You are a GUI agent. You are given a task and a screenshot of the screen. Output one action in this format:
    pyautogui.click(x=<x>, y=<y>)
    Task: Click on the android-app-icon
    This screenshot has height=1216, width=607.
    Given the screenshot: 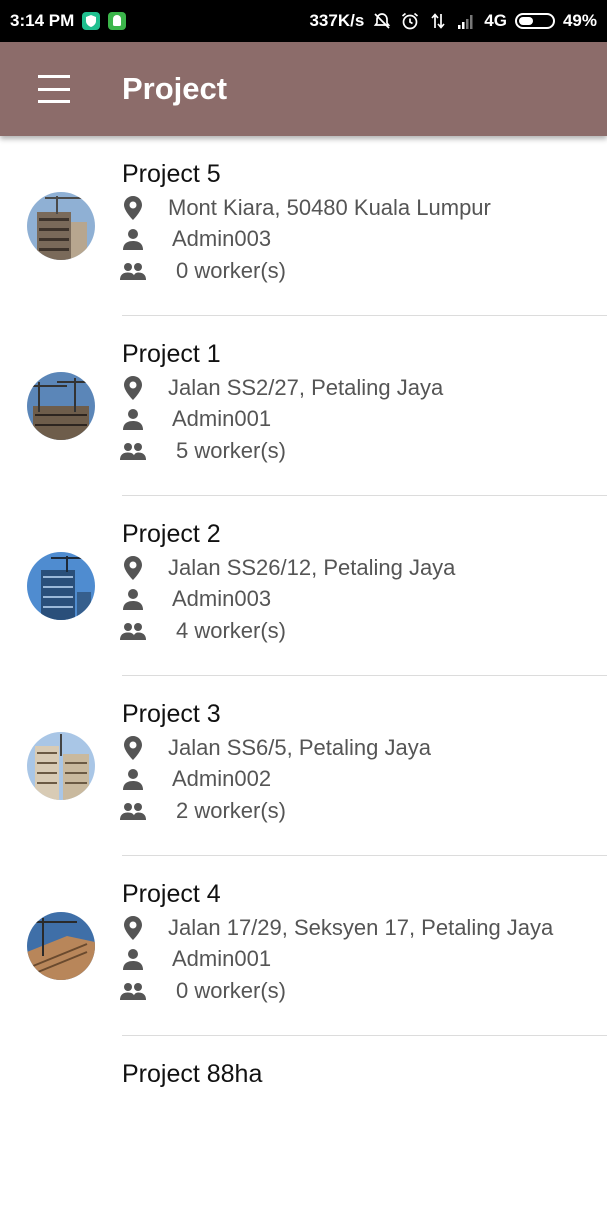 What is the action you would take?
    pyautogui.click(x=117, y=21)
    